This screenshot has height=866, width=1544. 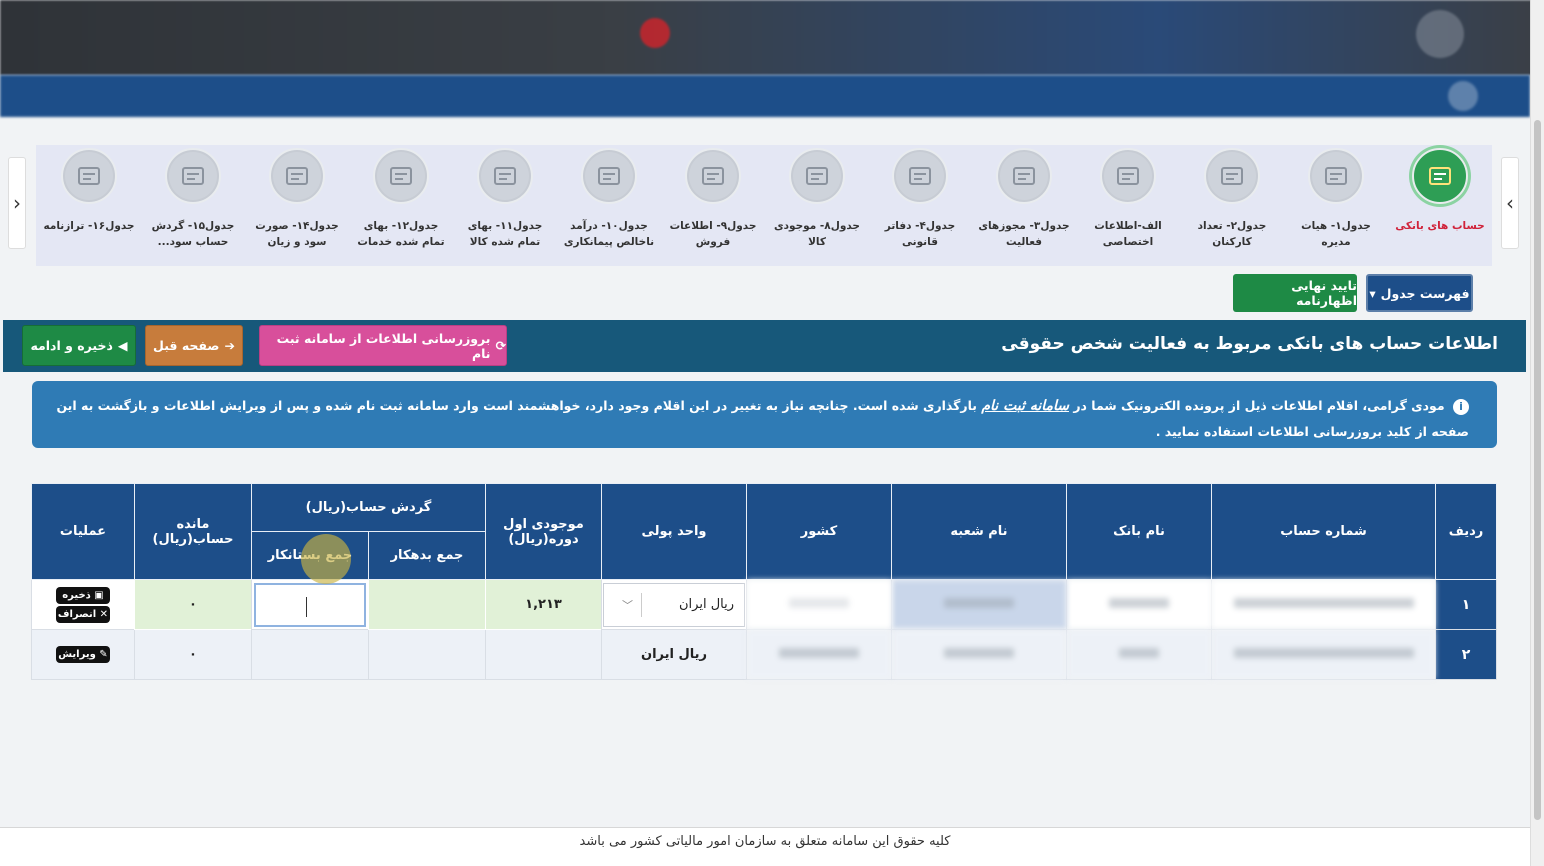 I want to click on col-operations: عملیات, so click(x=82, y=531).